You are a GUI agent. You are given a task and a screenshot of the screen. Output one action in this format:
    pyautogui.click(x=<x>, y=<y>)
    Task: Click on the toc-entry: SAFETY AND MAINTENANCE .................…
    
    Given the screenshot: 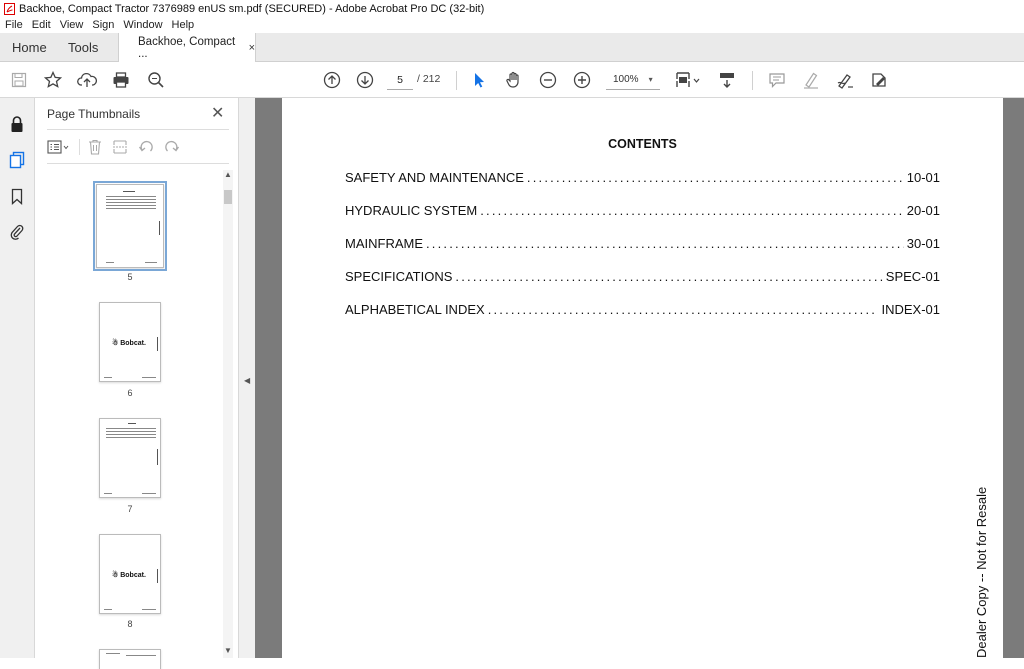 What is the action you would take?
    pyautogui.click(x=642, y=186)
    